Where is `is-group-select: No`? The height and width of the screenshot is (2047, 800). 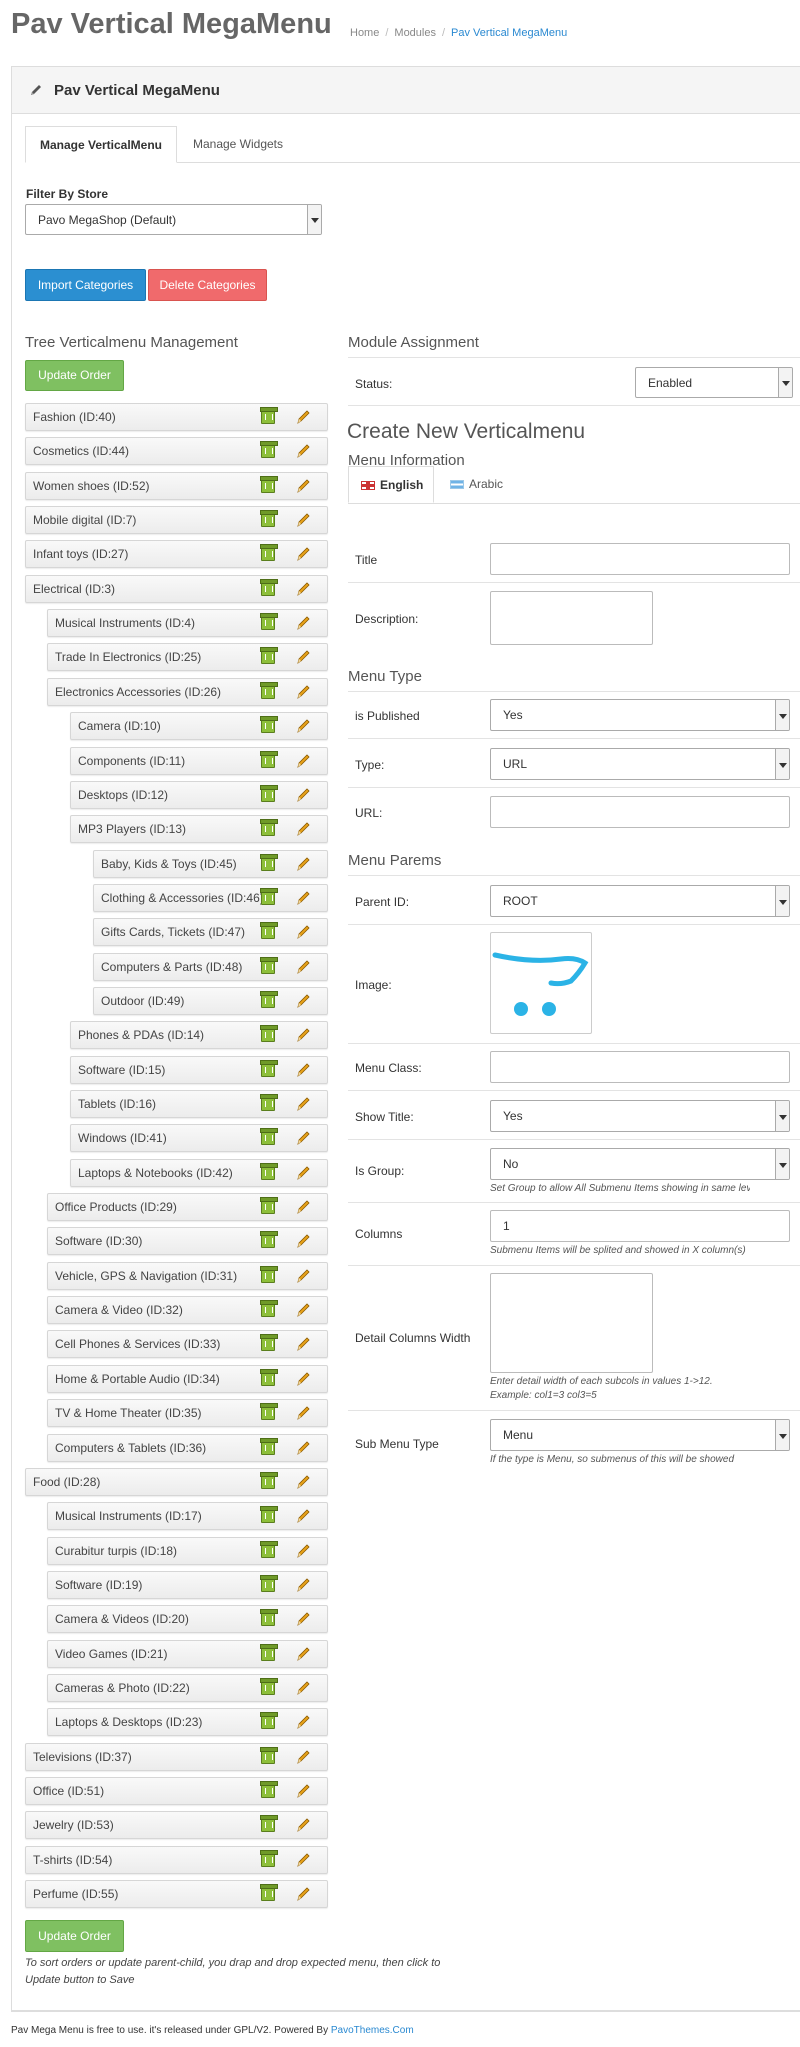
is-group-select: No is located at coordinates (640, 1164).